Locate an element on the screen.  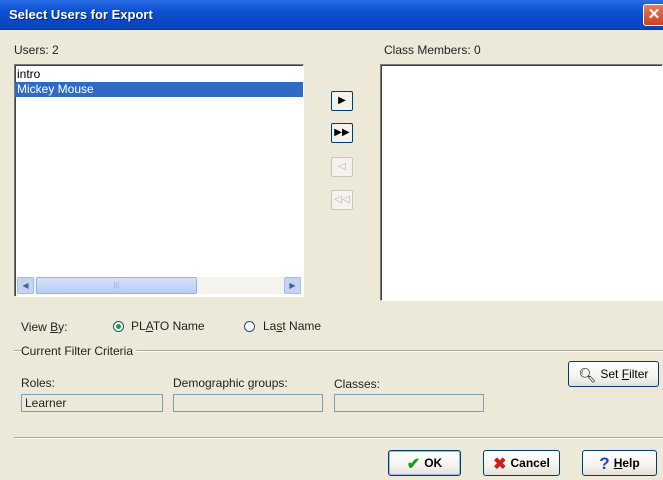
double-arrow-right-icon: ▶▶ is located at coordinates (342, 132).